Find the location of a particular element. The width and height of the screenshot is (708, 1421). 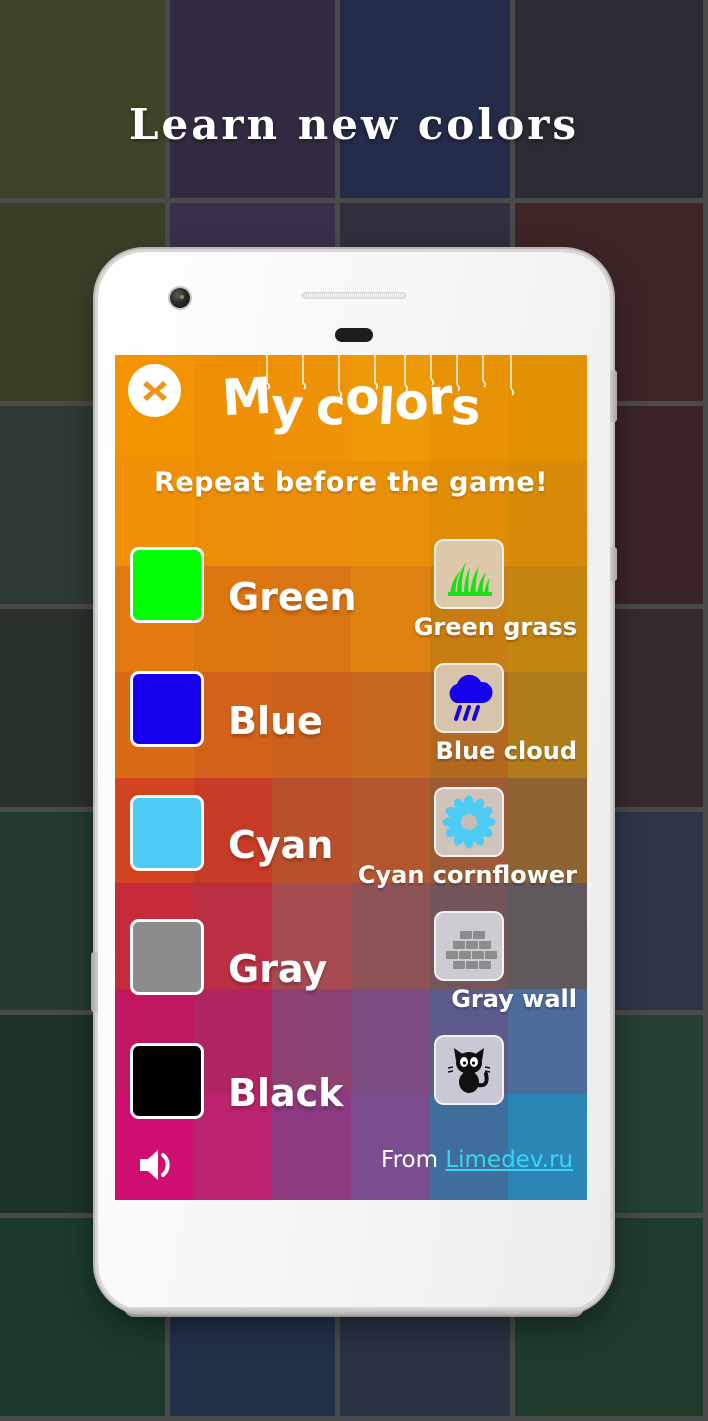

brick-wall-icon is located at coordinates (471, 950).